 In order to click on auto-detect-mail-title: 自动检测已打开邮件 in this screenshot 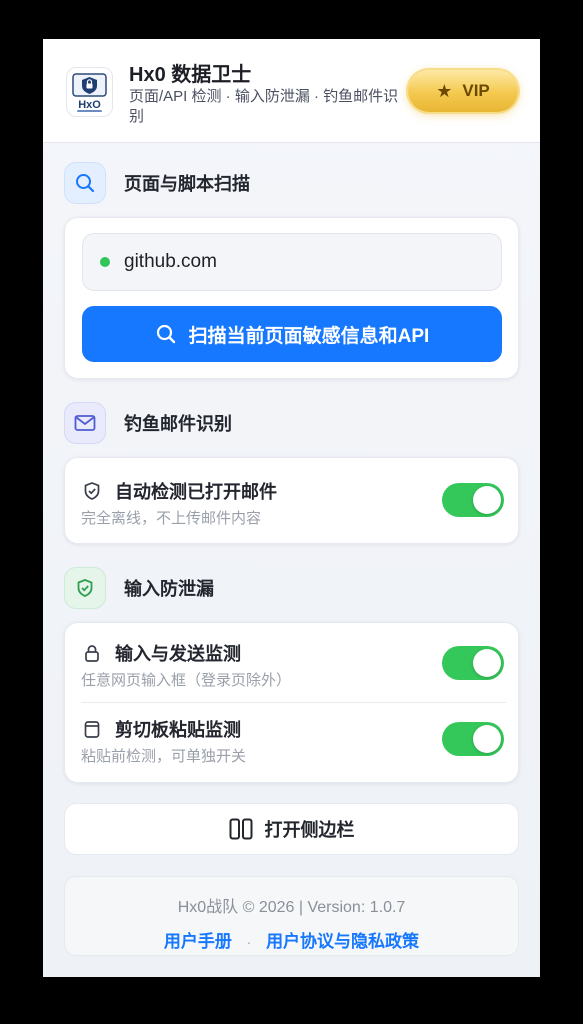, I will do `click(196, 492)`.